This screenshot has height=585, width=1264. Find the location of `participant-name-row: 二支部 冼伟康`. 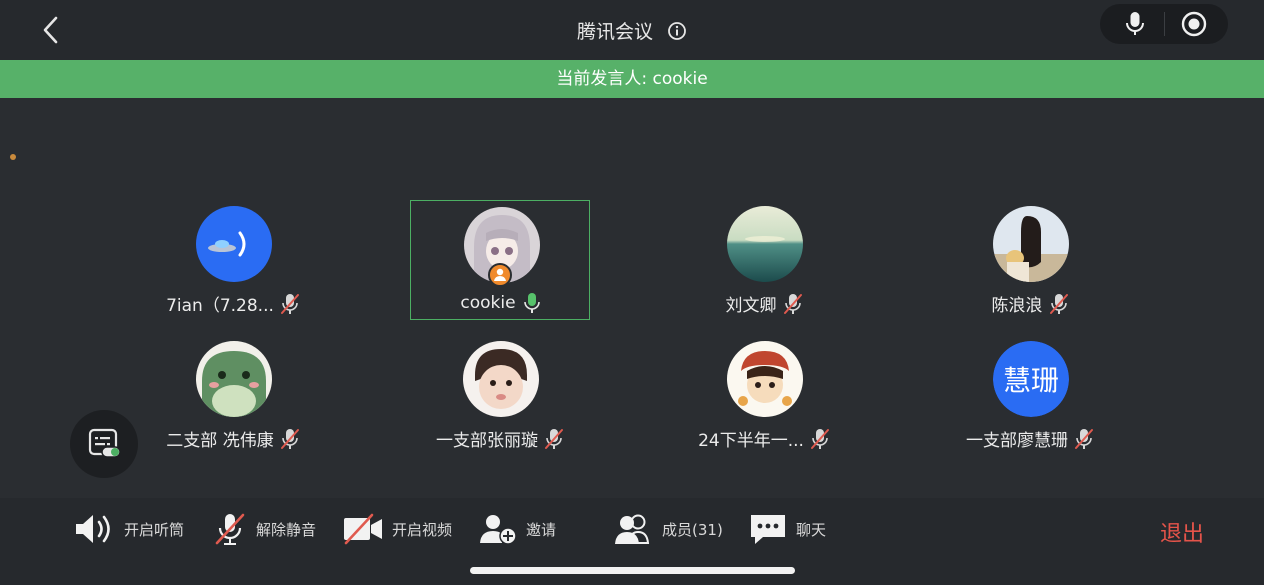

participant-name-row: 二支部 冼伟康 is located at coordinates (233, 438).